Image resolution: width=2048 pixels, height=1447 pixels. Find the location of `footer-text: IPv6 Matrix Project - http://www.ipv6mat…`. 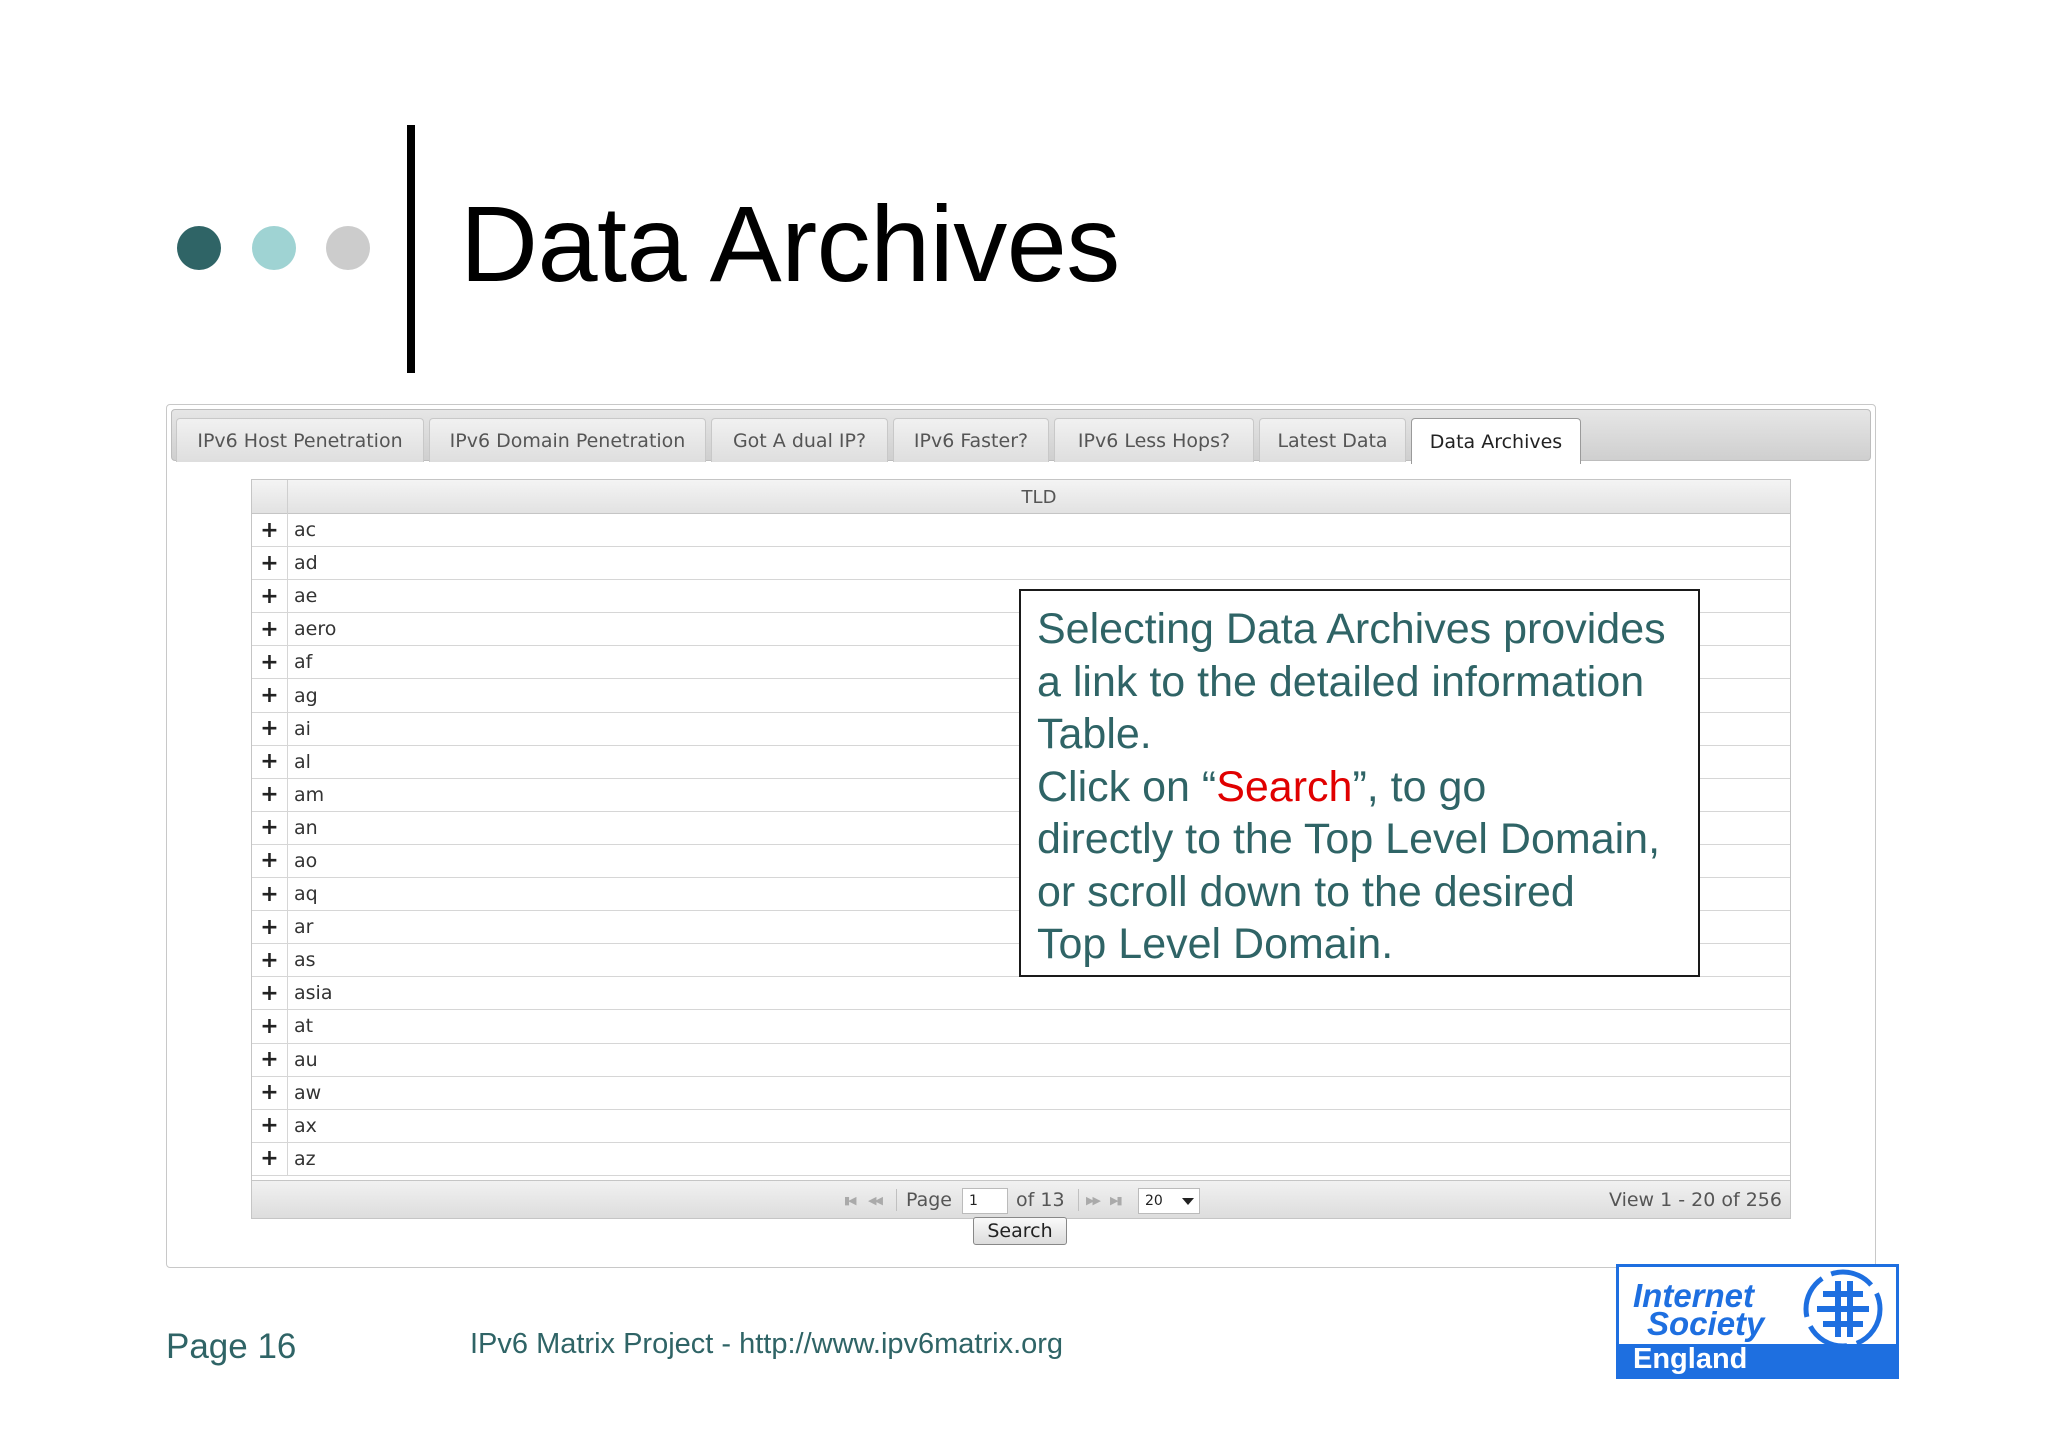

footer-text: IPv6 Matrix Project - http://www.ipv6mat… is located at coordinates (767, 1344).